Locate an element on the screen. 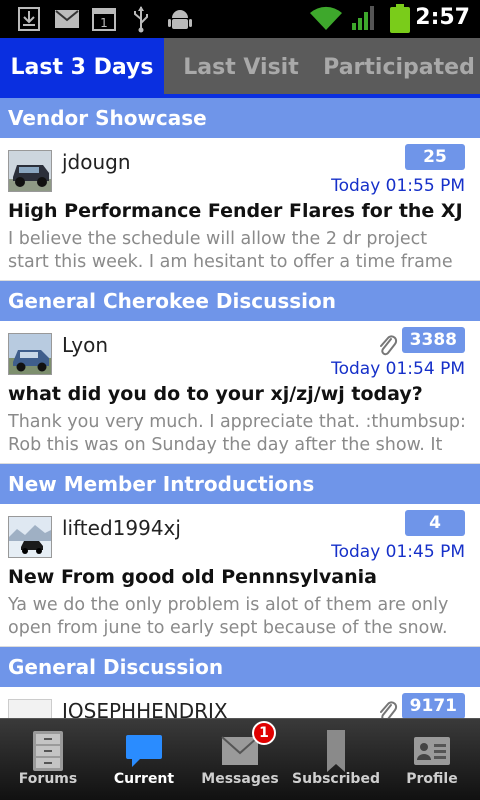 This screenshot has width=480, height=800. calendar-icon: 1 is located at coordinates (104, 19).